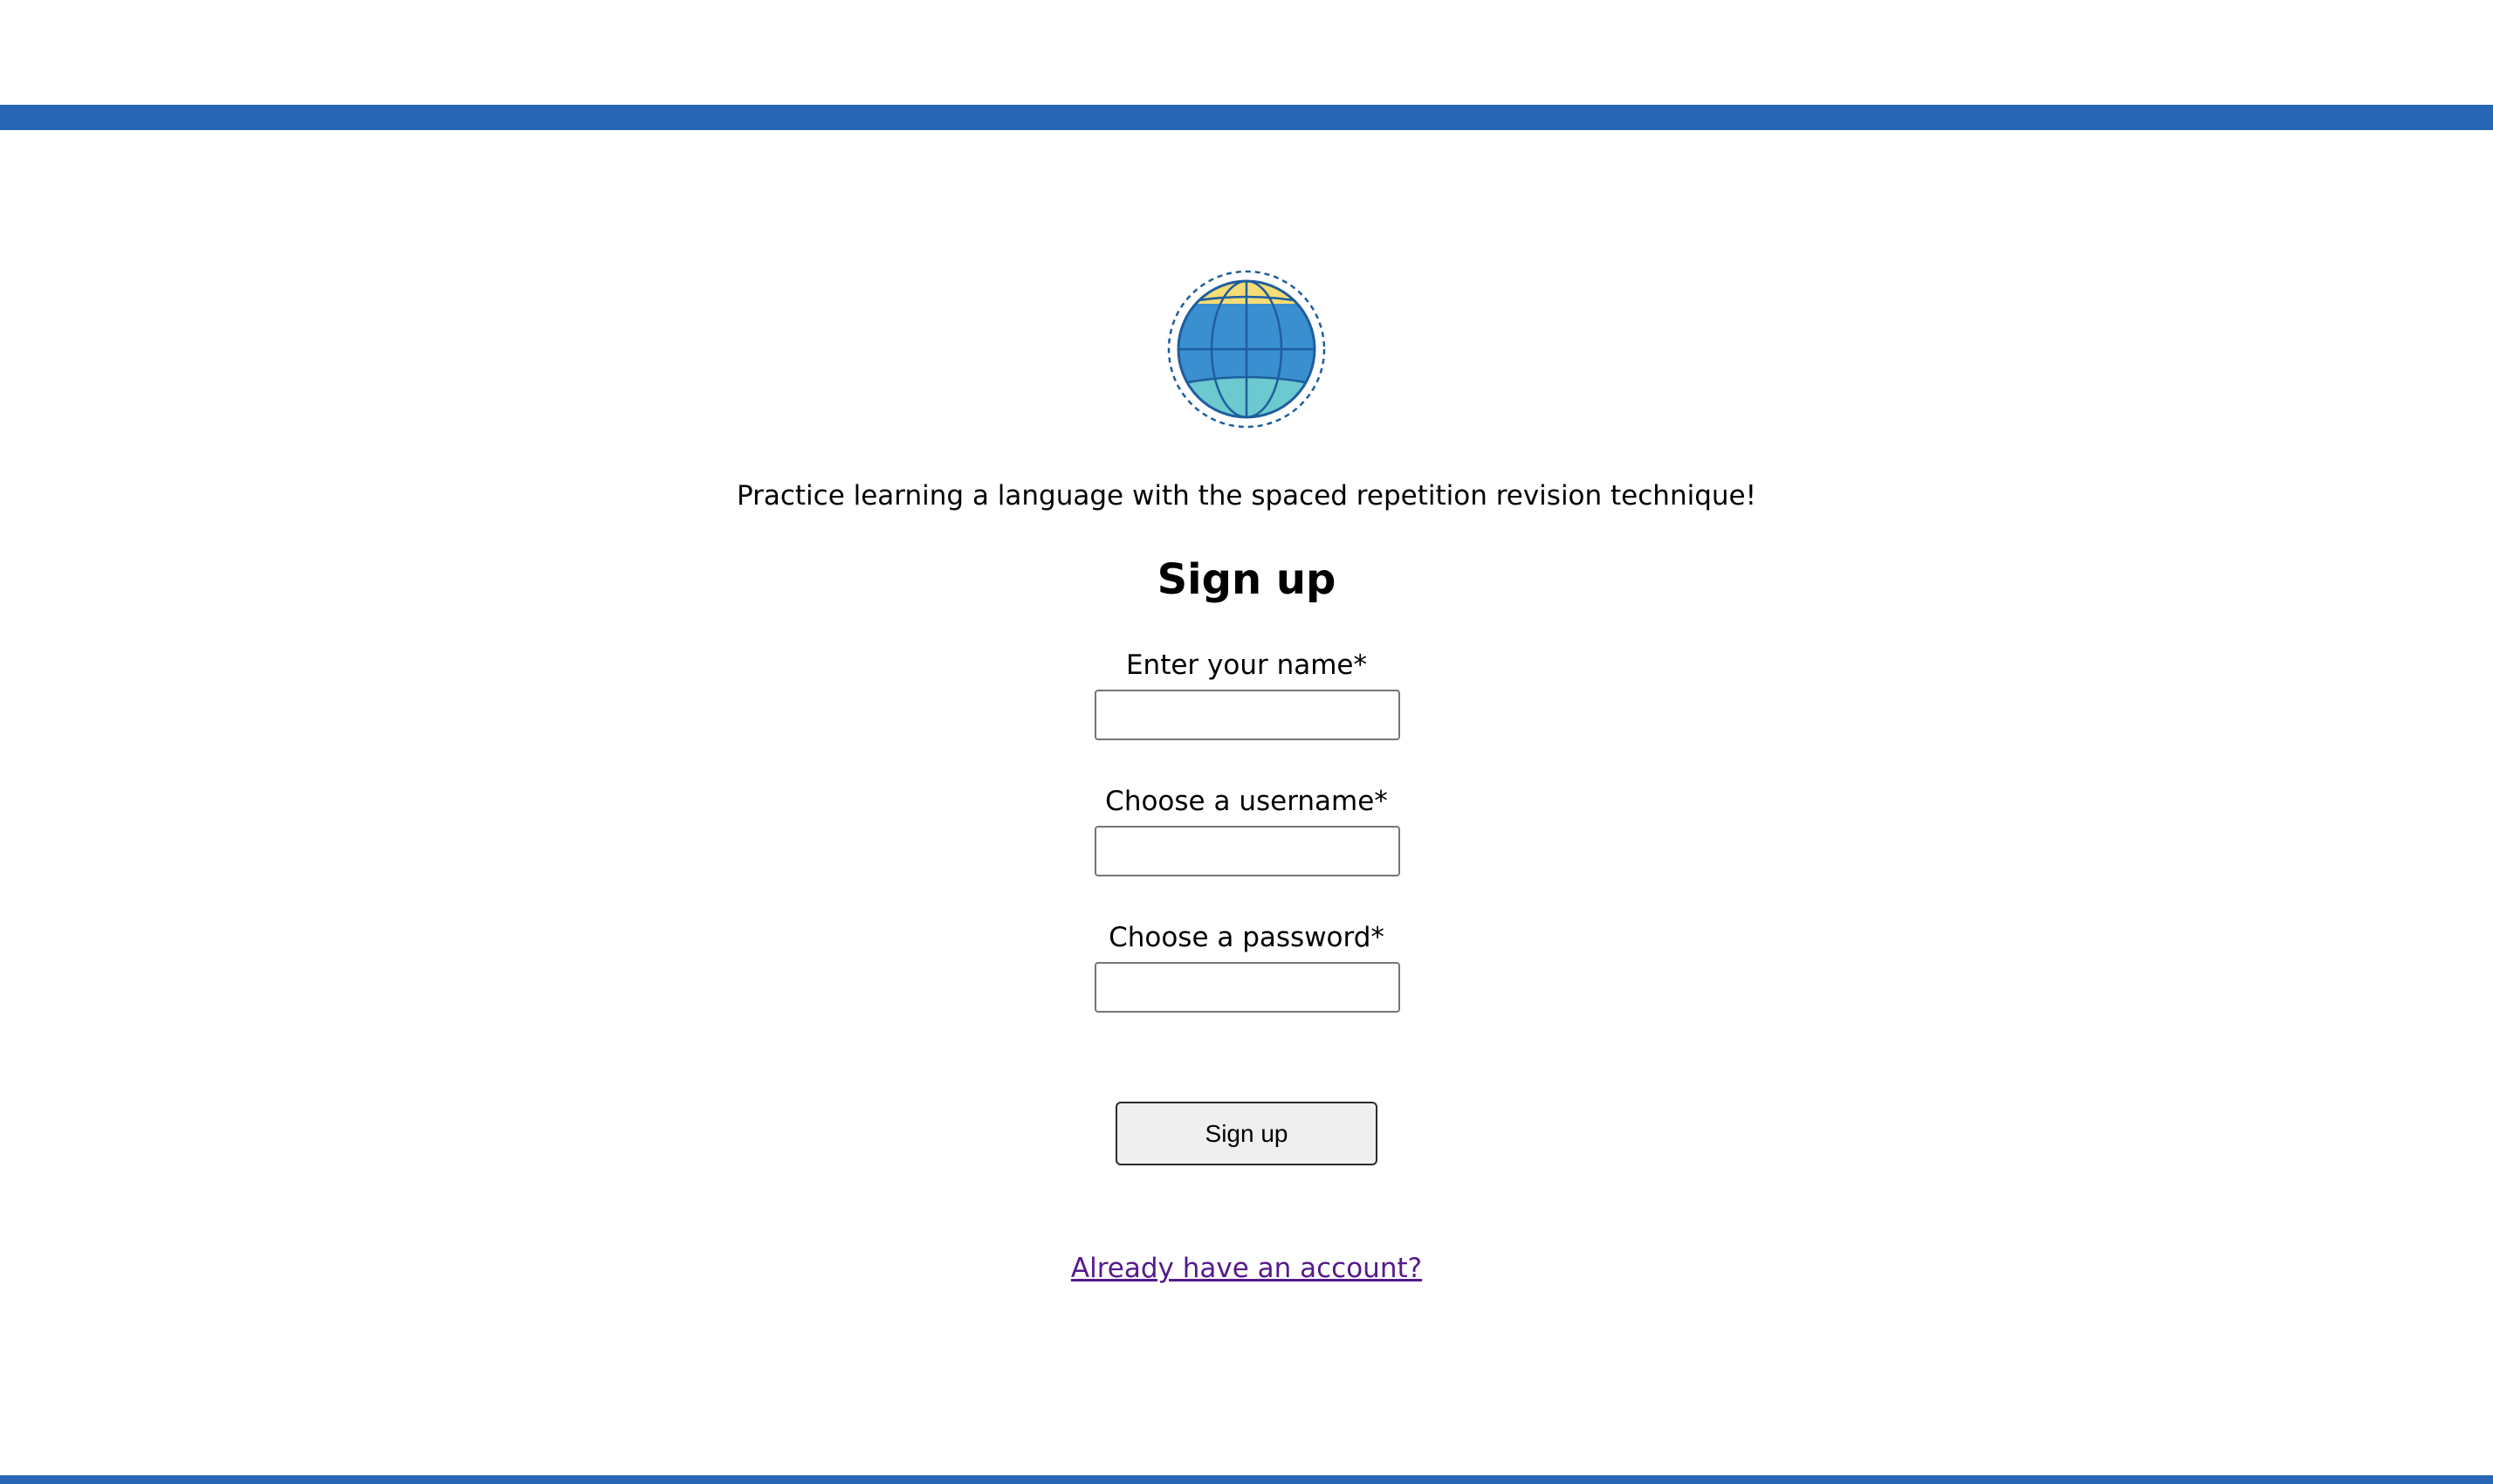  I want to click on name-label: Enter your name*, so click(1246, 665).